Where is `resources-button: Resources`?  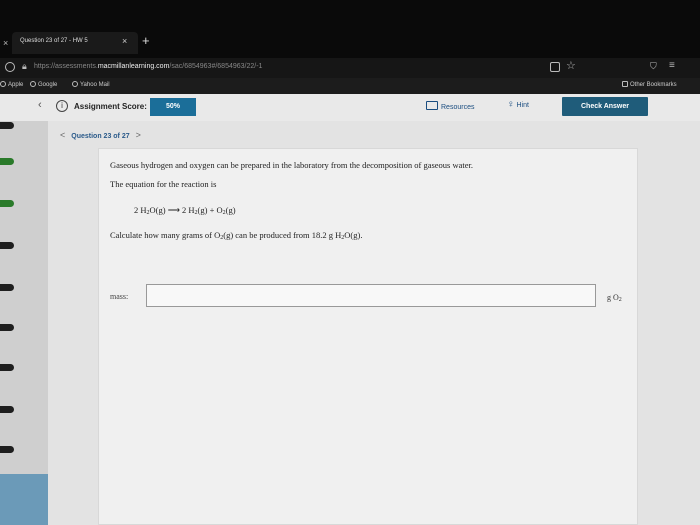 resources-button: Resources is located at coordinates (450, 106).